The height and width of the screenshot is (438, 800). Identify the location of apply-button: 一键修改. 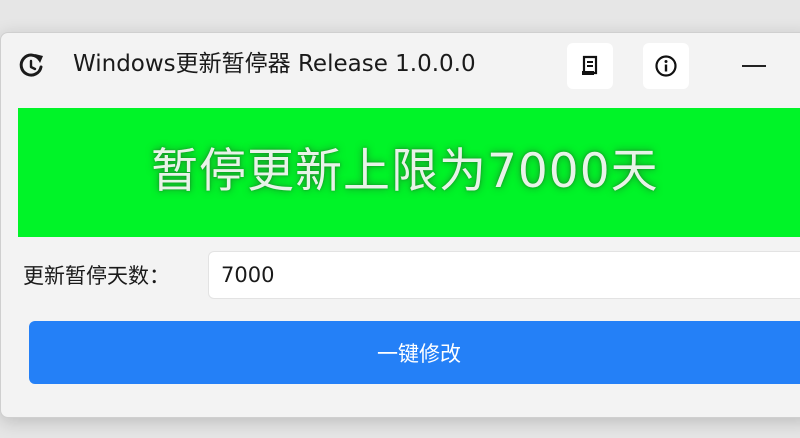
(414, 352).